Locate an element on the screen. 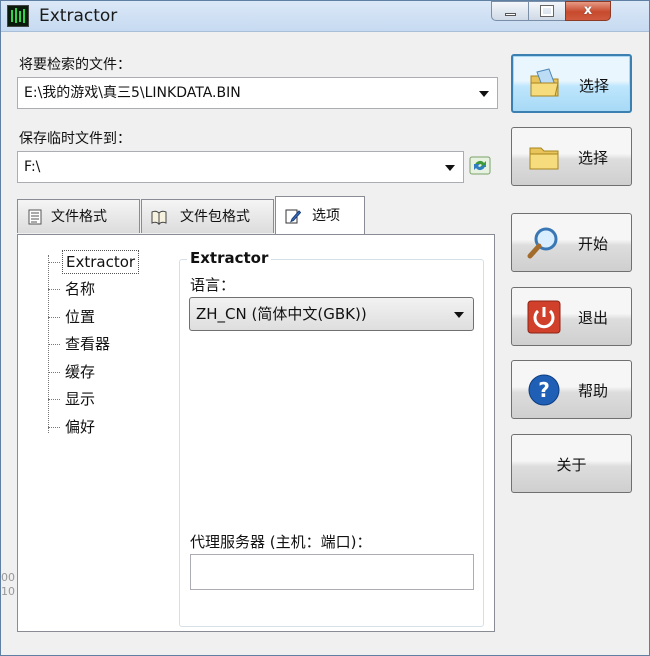 Image resolution: width=650 pixels, height=656 pixels. close-icon: x is located at coordinates (588, 10).